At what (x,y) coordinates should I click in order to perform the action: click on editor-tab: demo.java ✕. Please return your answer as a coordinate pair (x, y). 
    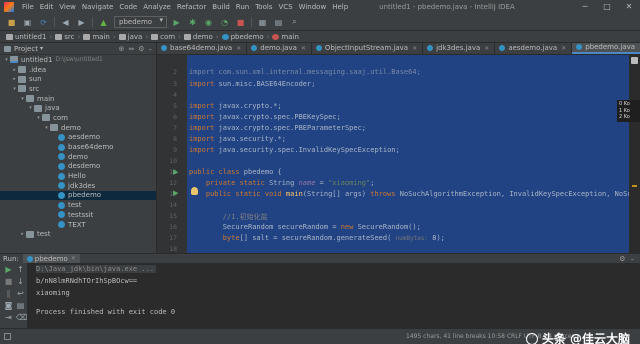
    Looking at the image, I should click on (279, 48).